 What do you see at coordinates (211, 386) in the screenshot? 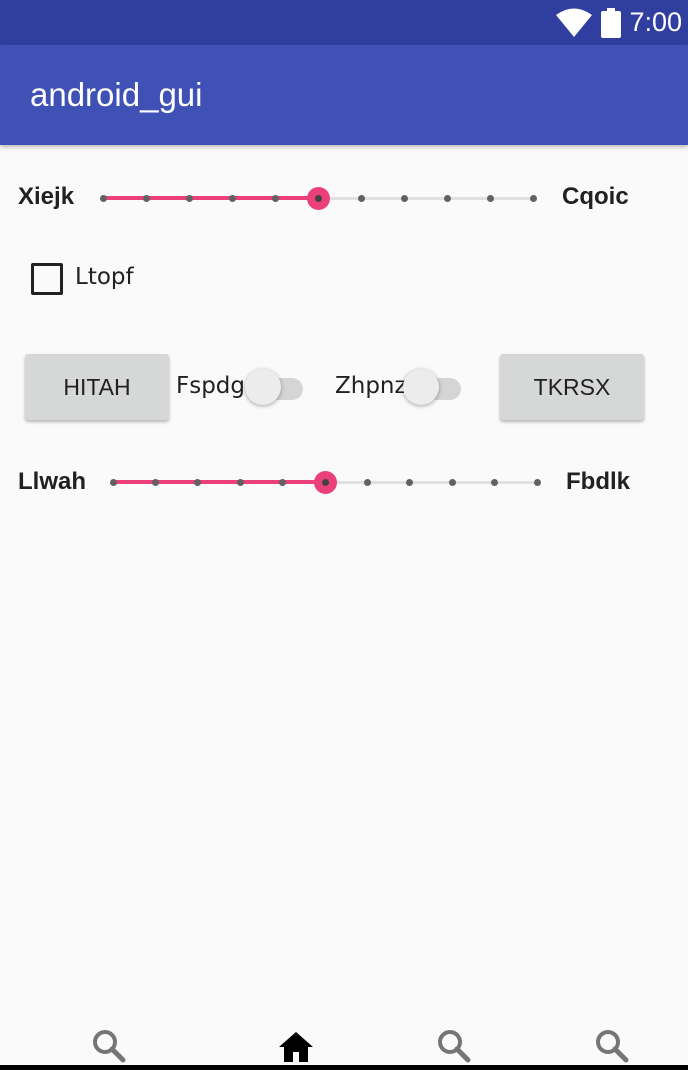
I see `switch1-label: Fspdg` at bounding box center [211, 386].